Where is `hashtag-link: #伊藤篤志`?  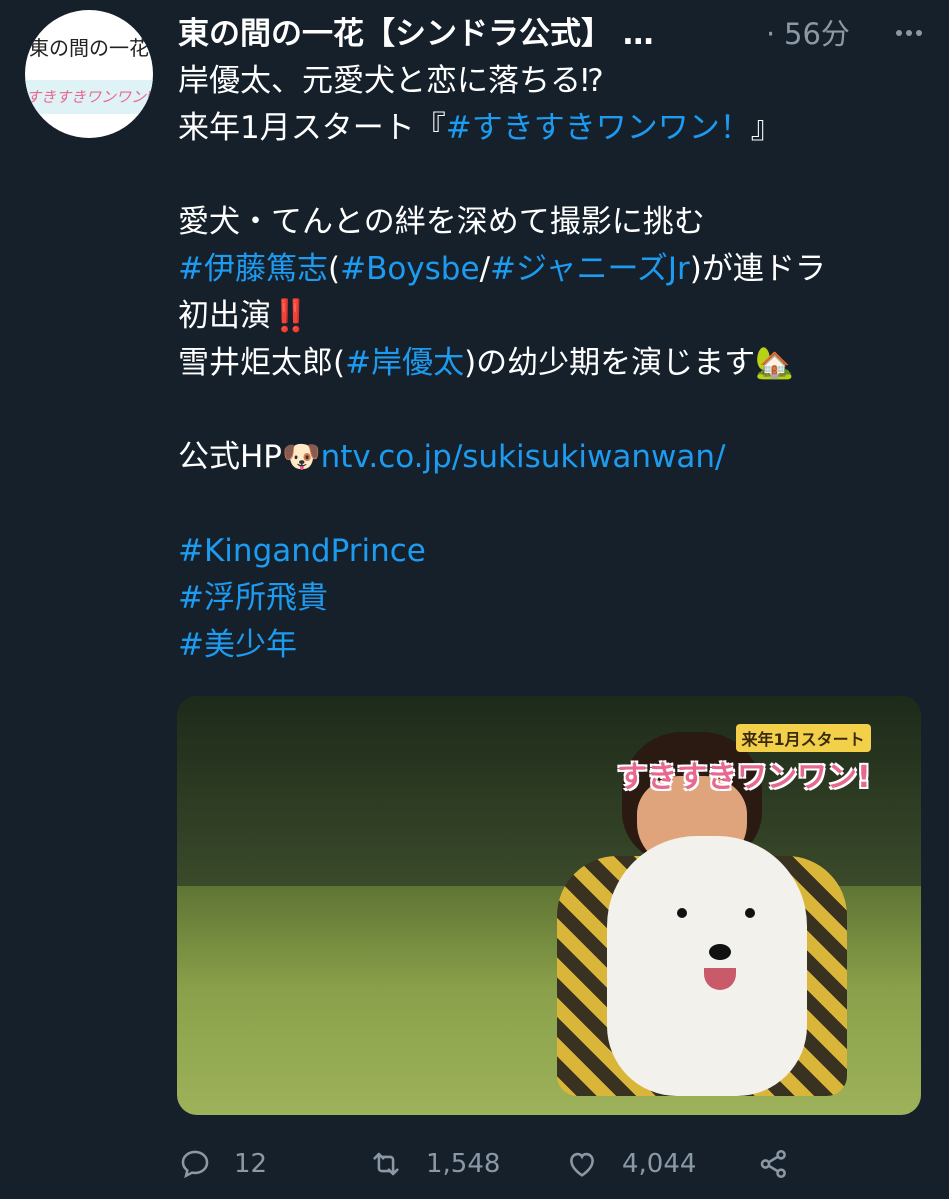
hashtag-link: #伊藤篤志 is located at coordinates (253, 269).